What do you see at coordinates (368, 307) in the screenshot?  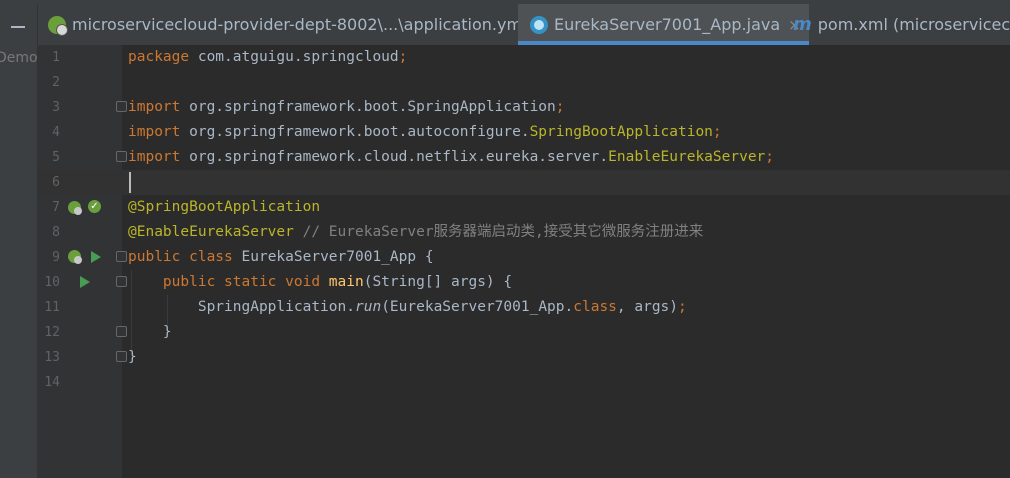 I see `code-token: run` at bounding box center [368, 307].